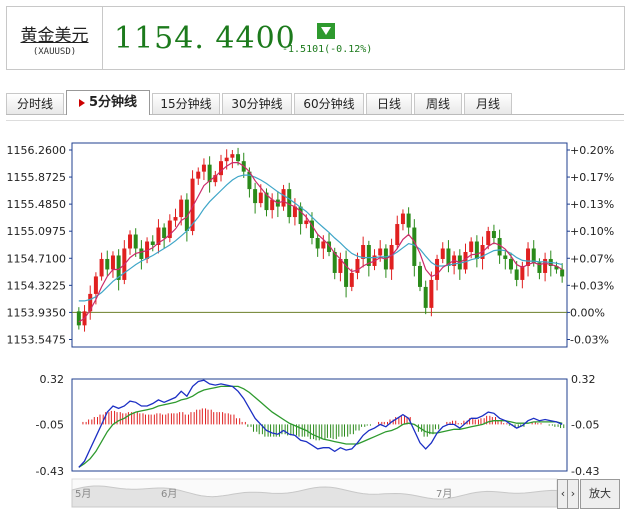 This screenshot has height=525, width=632. I want to click on navigator-month-label: 5月, so click(83, 494).